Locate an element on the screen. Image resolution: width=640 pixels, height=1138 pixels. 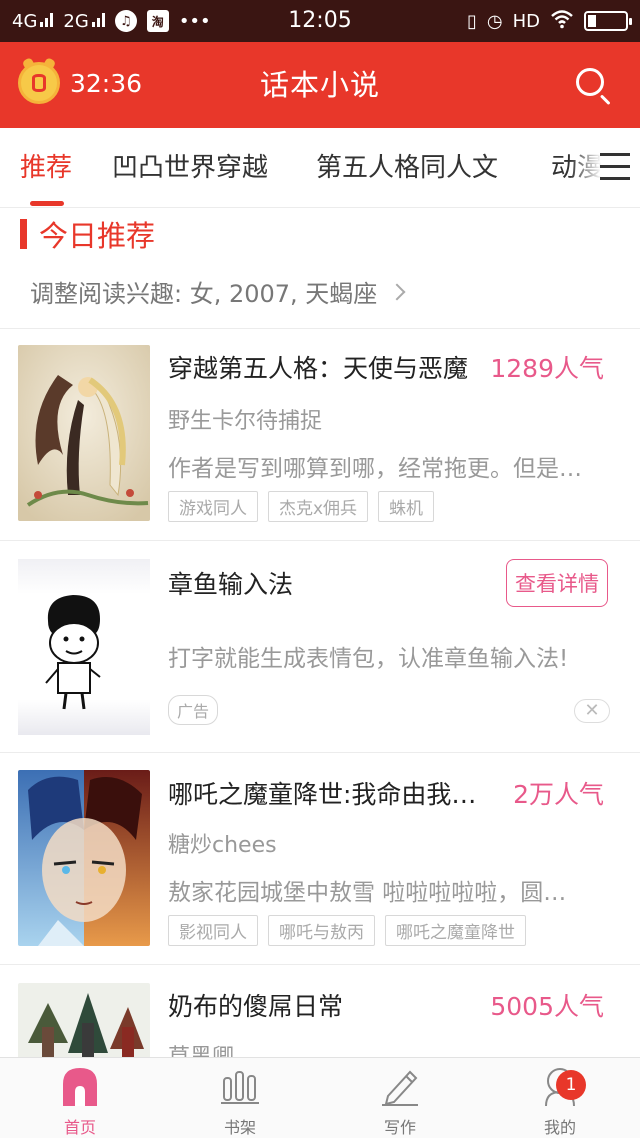
status-bar: 4G 2G ♫ 淘 ••• 12:05 ▯ ◷ HD is located at coordinates (320, 21).